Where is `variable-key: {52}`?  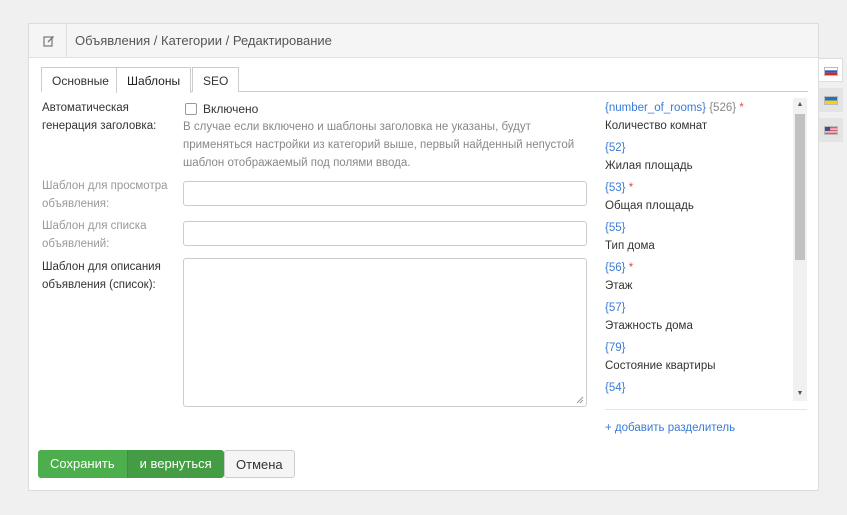 variable-key: {52} is located at coordinates (615, 148).